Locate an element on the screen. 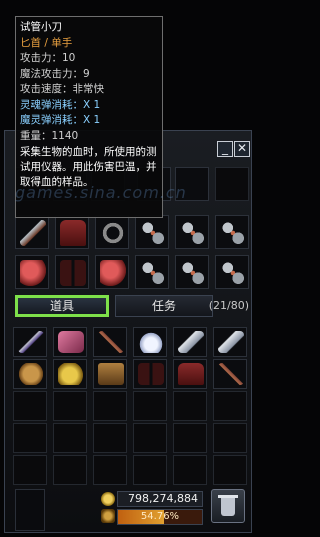  trash-icon is located at coordinates (228, 507).